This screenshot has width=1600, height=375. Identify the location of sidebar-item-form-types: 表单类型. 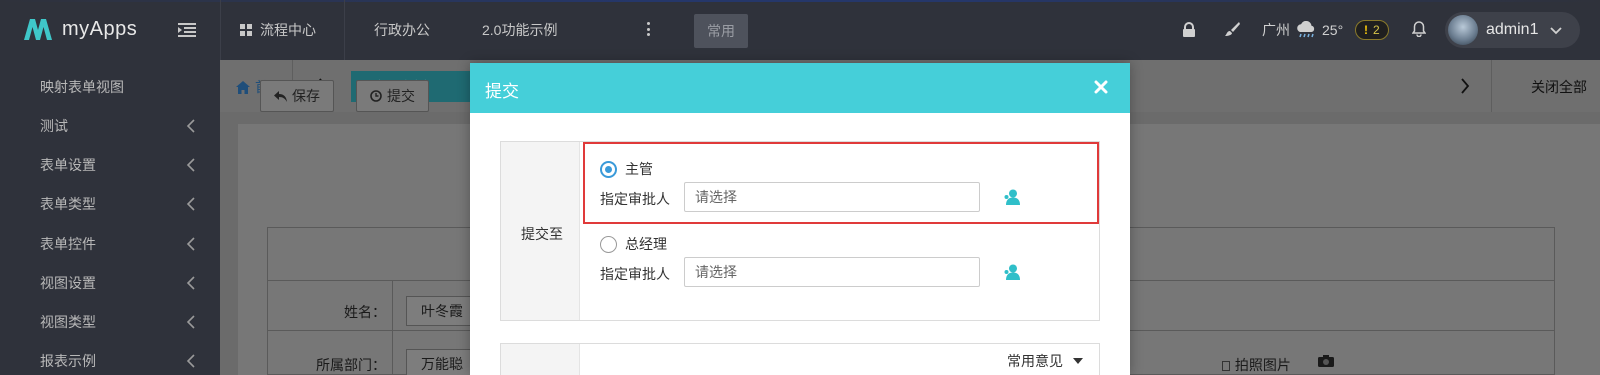
(110, 204).